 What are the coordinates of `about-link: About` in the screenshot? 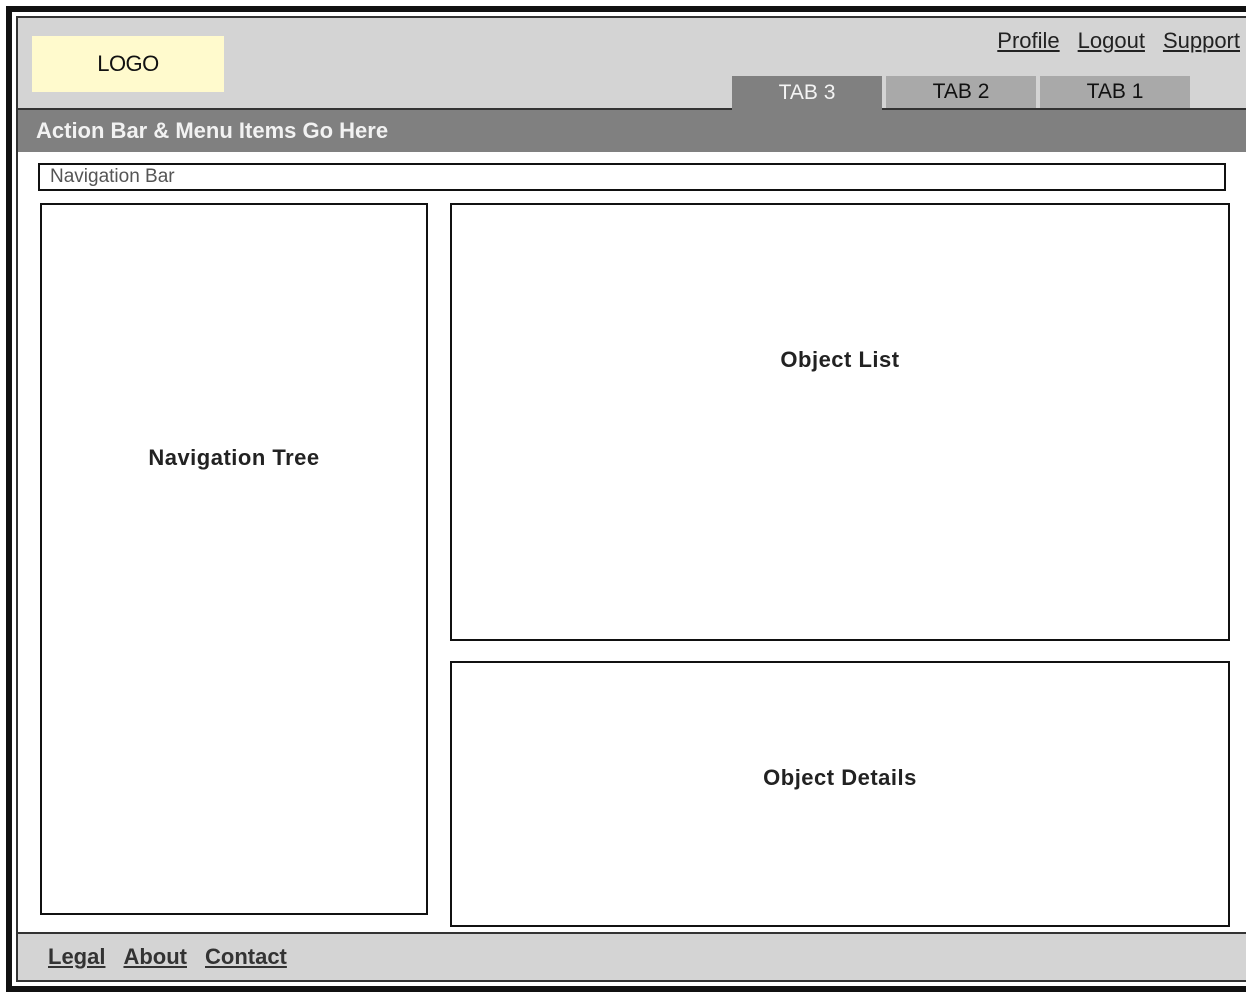 It's located at (155, 957).